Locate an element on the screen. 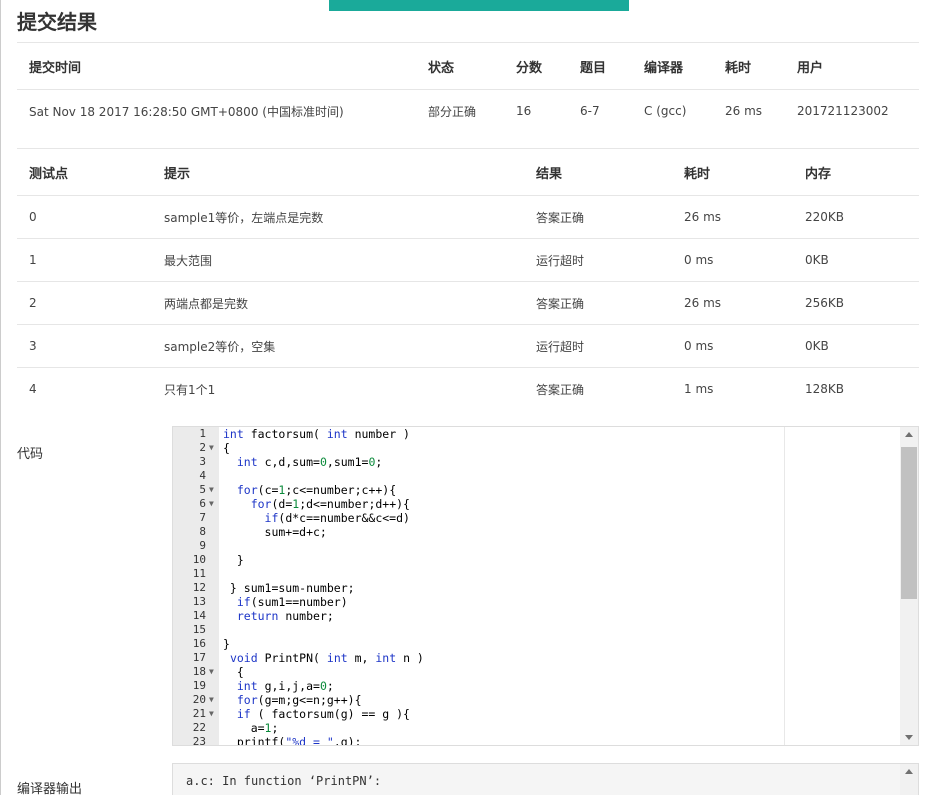  status-badge: 部分正确 is located at coordinates (452, 111).